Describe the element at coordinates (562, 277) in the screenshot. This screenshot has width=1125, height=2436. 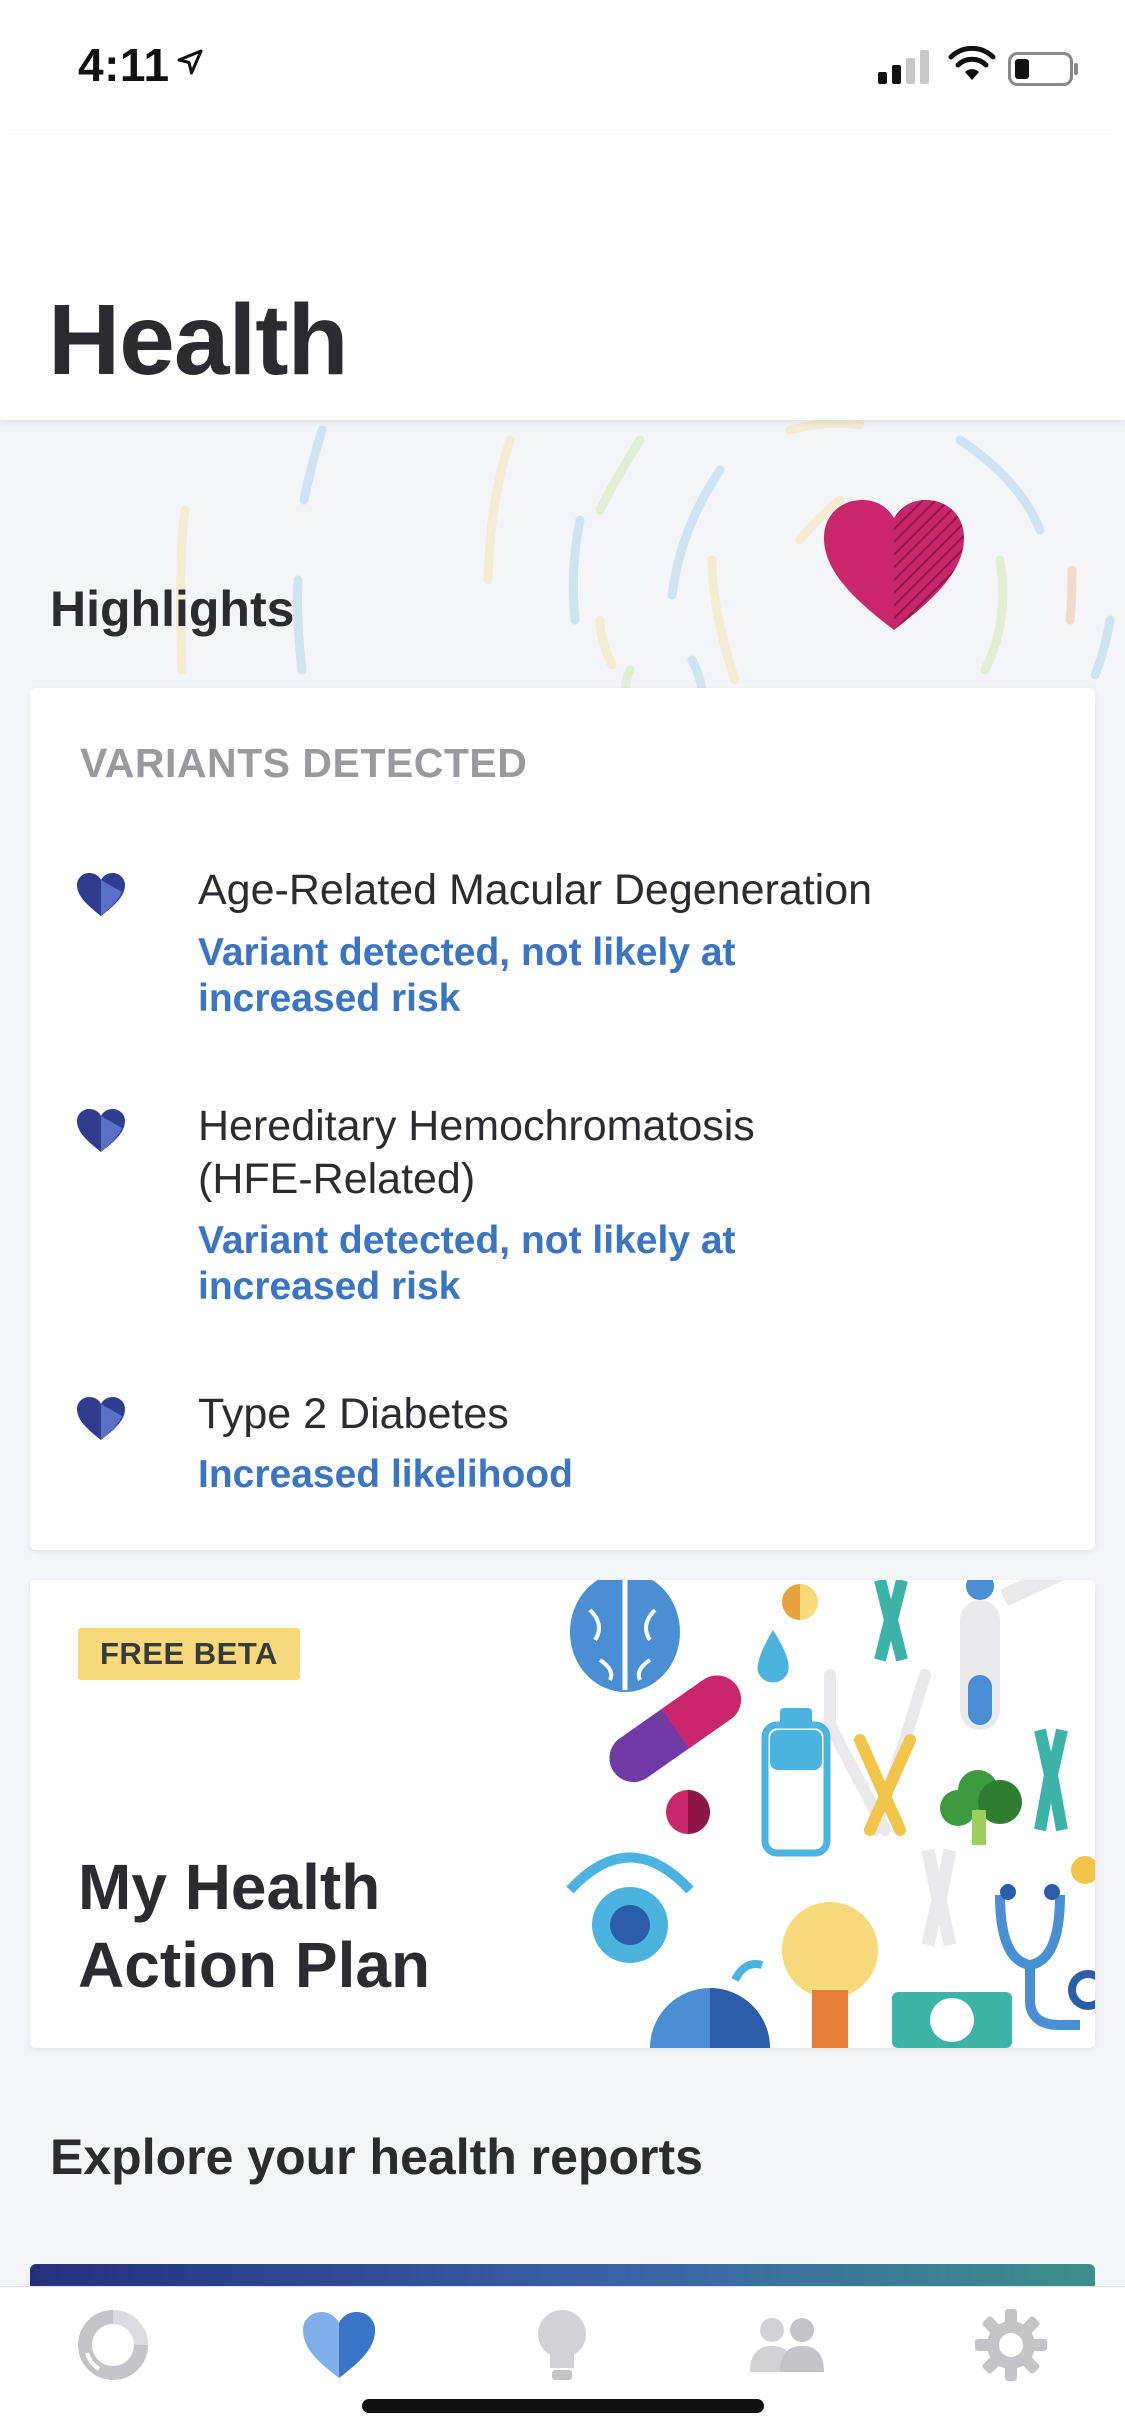
I see `header: Health` at that location.